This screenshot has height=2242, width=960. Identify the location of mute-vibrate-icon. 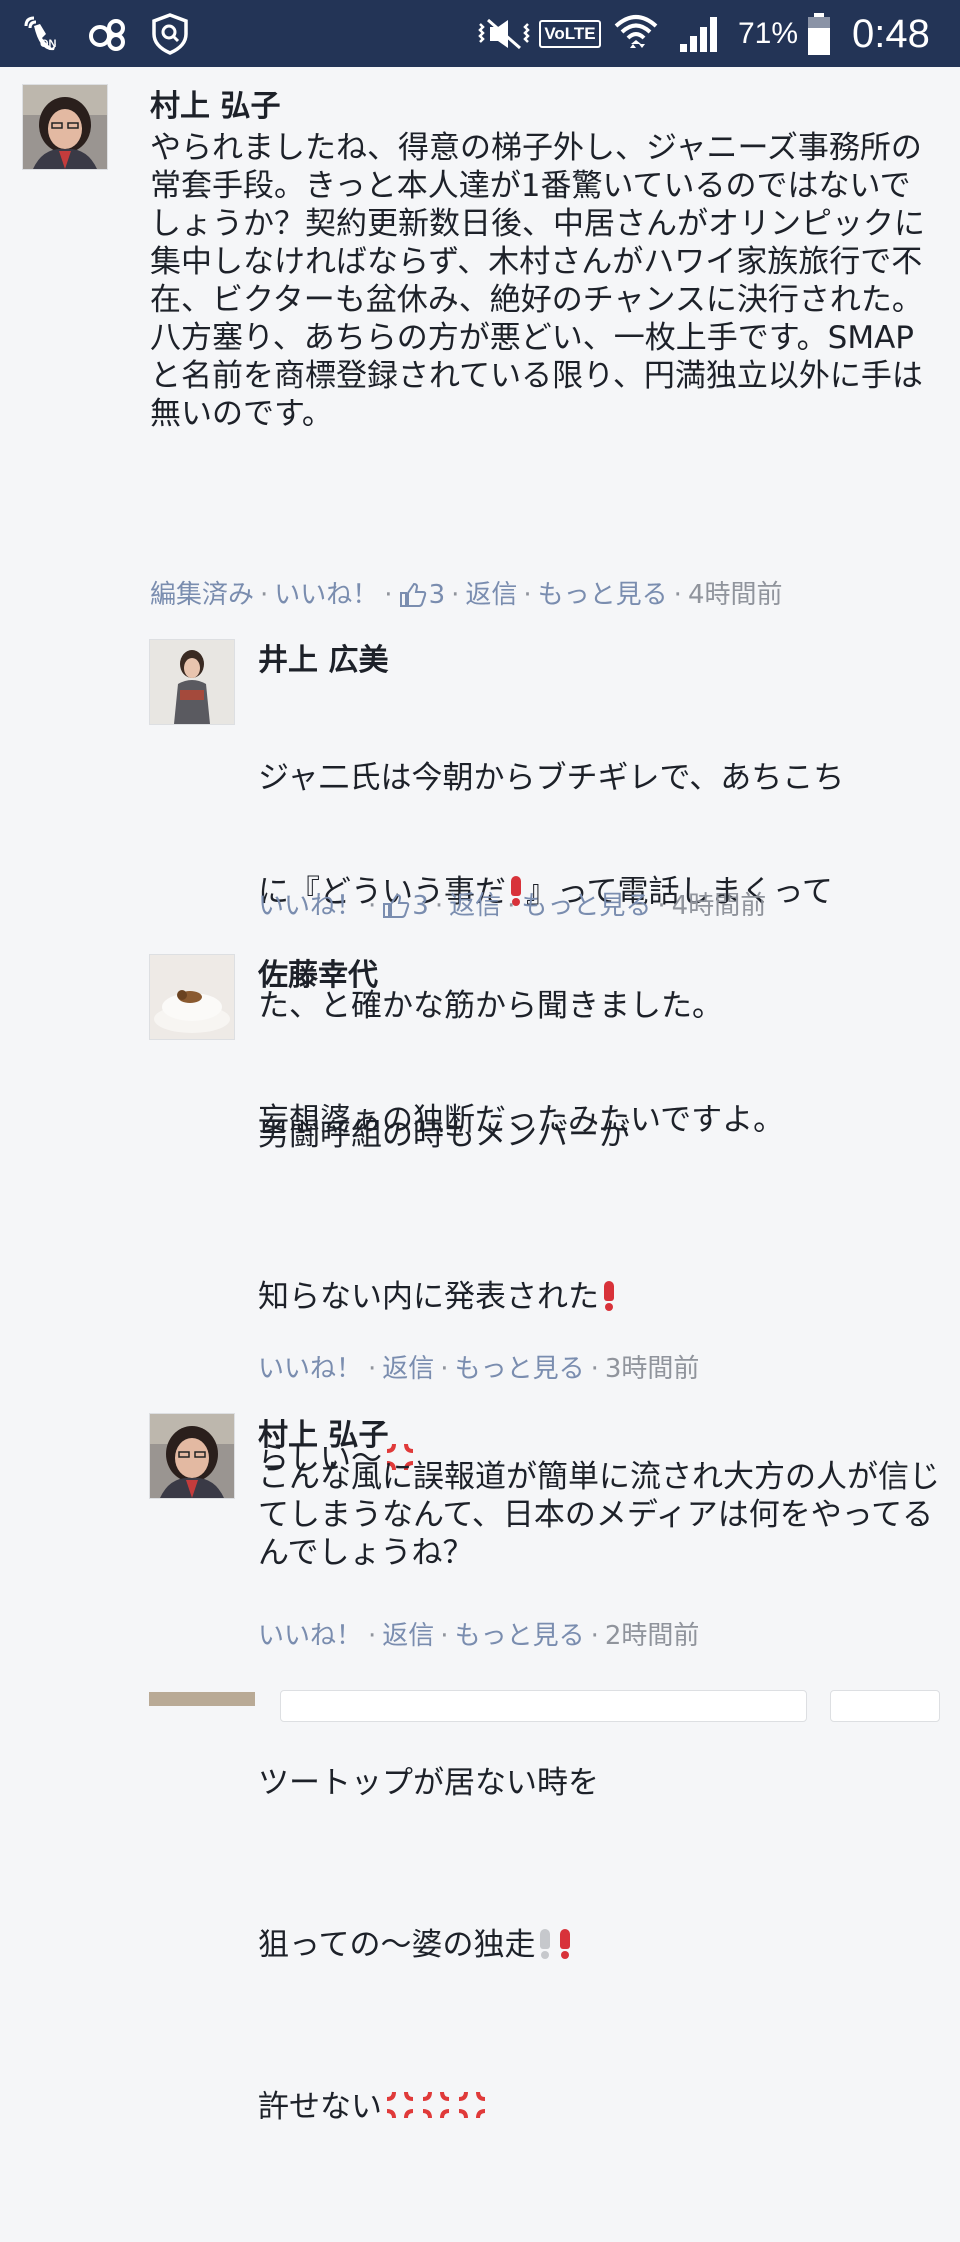
(504, 34).